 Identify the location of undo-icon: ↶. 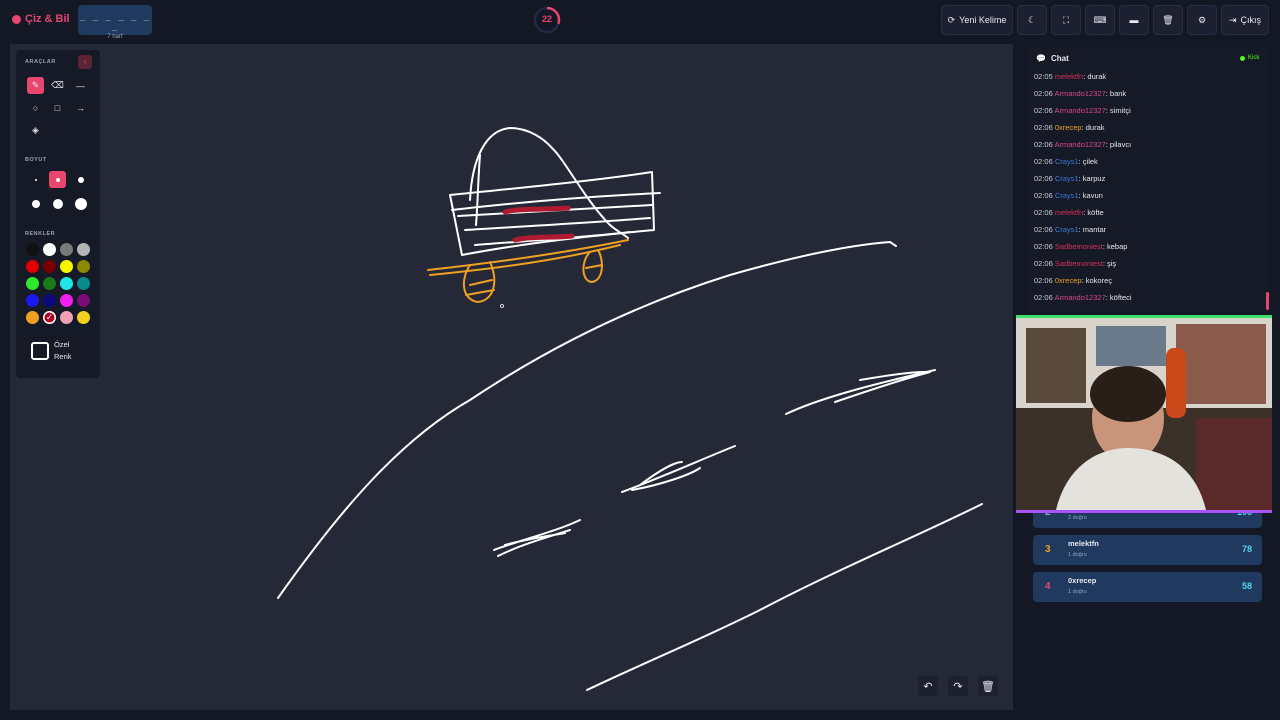
(928, 686).